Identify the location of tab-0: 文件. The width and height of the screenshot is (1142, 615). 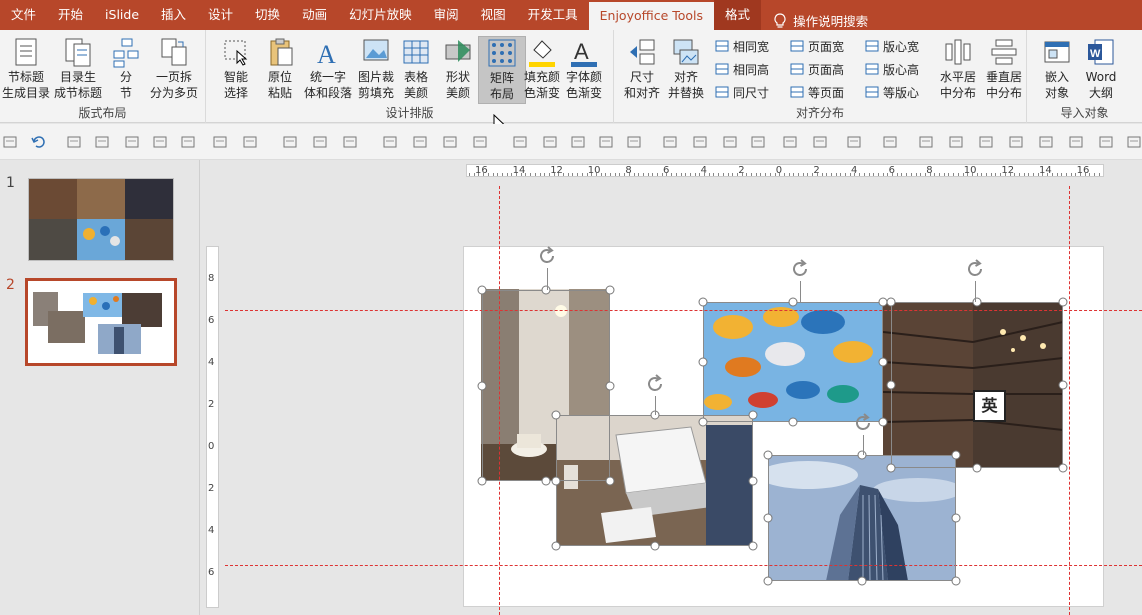
(23, 15).